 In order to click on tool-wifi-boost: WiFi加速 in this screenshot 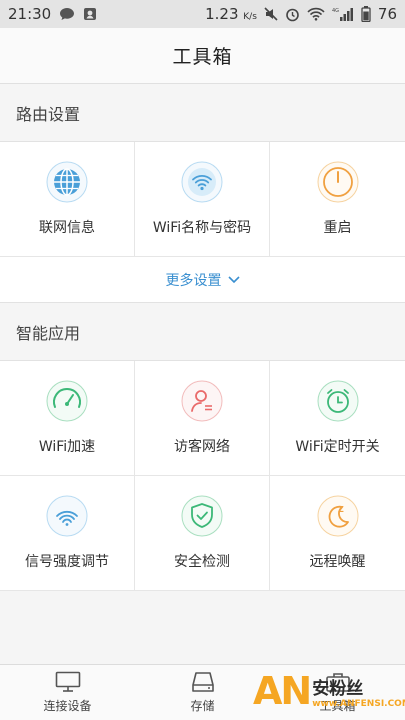, I will do `click(67, 418)`.